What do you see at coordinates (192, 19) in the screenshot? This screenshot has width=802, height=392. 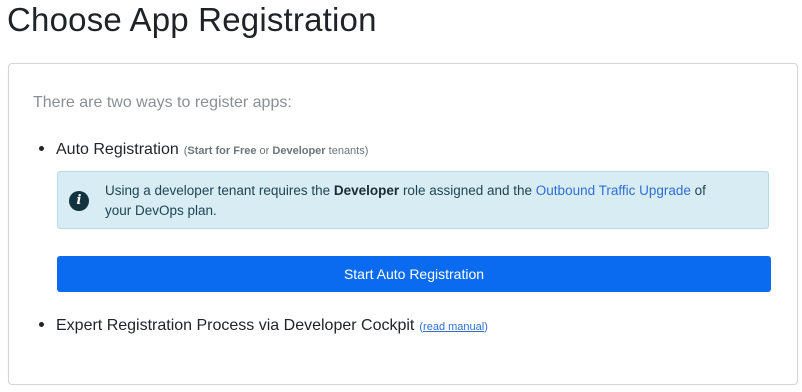 I see `page-title: Choose App Registration` at bounding box center [192, 19].